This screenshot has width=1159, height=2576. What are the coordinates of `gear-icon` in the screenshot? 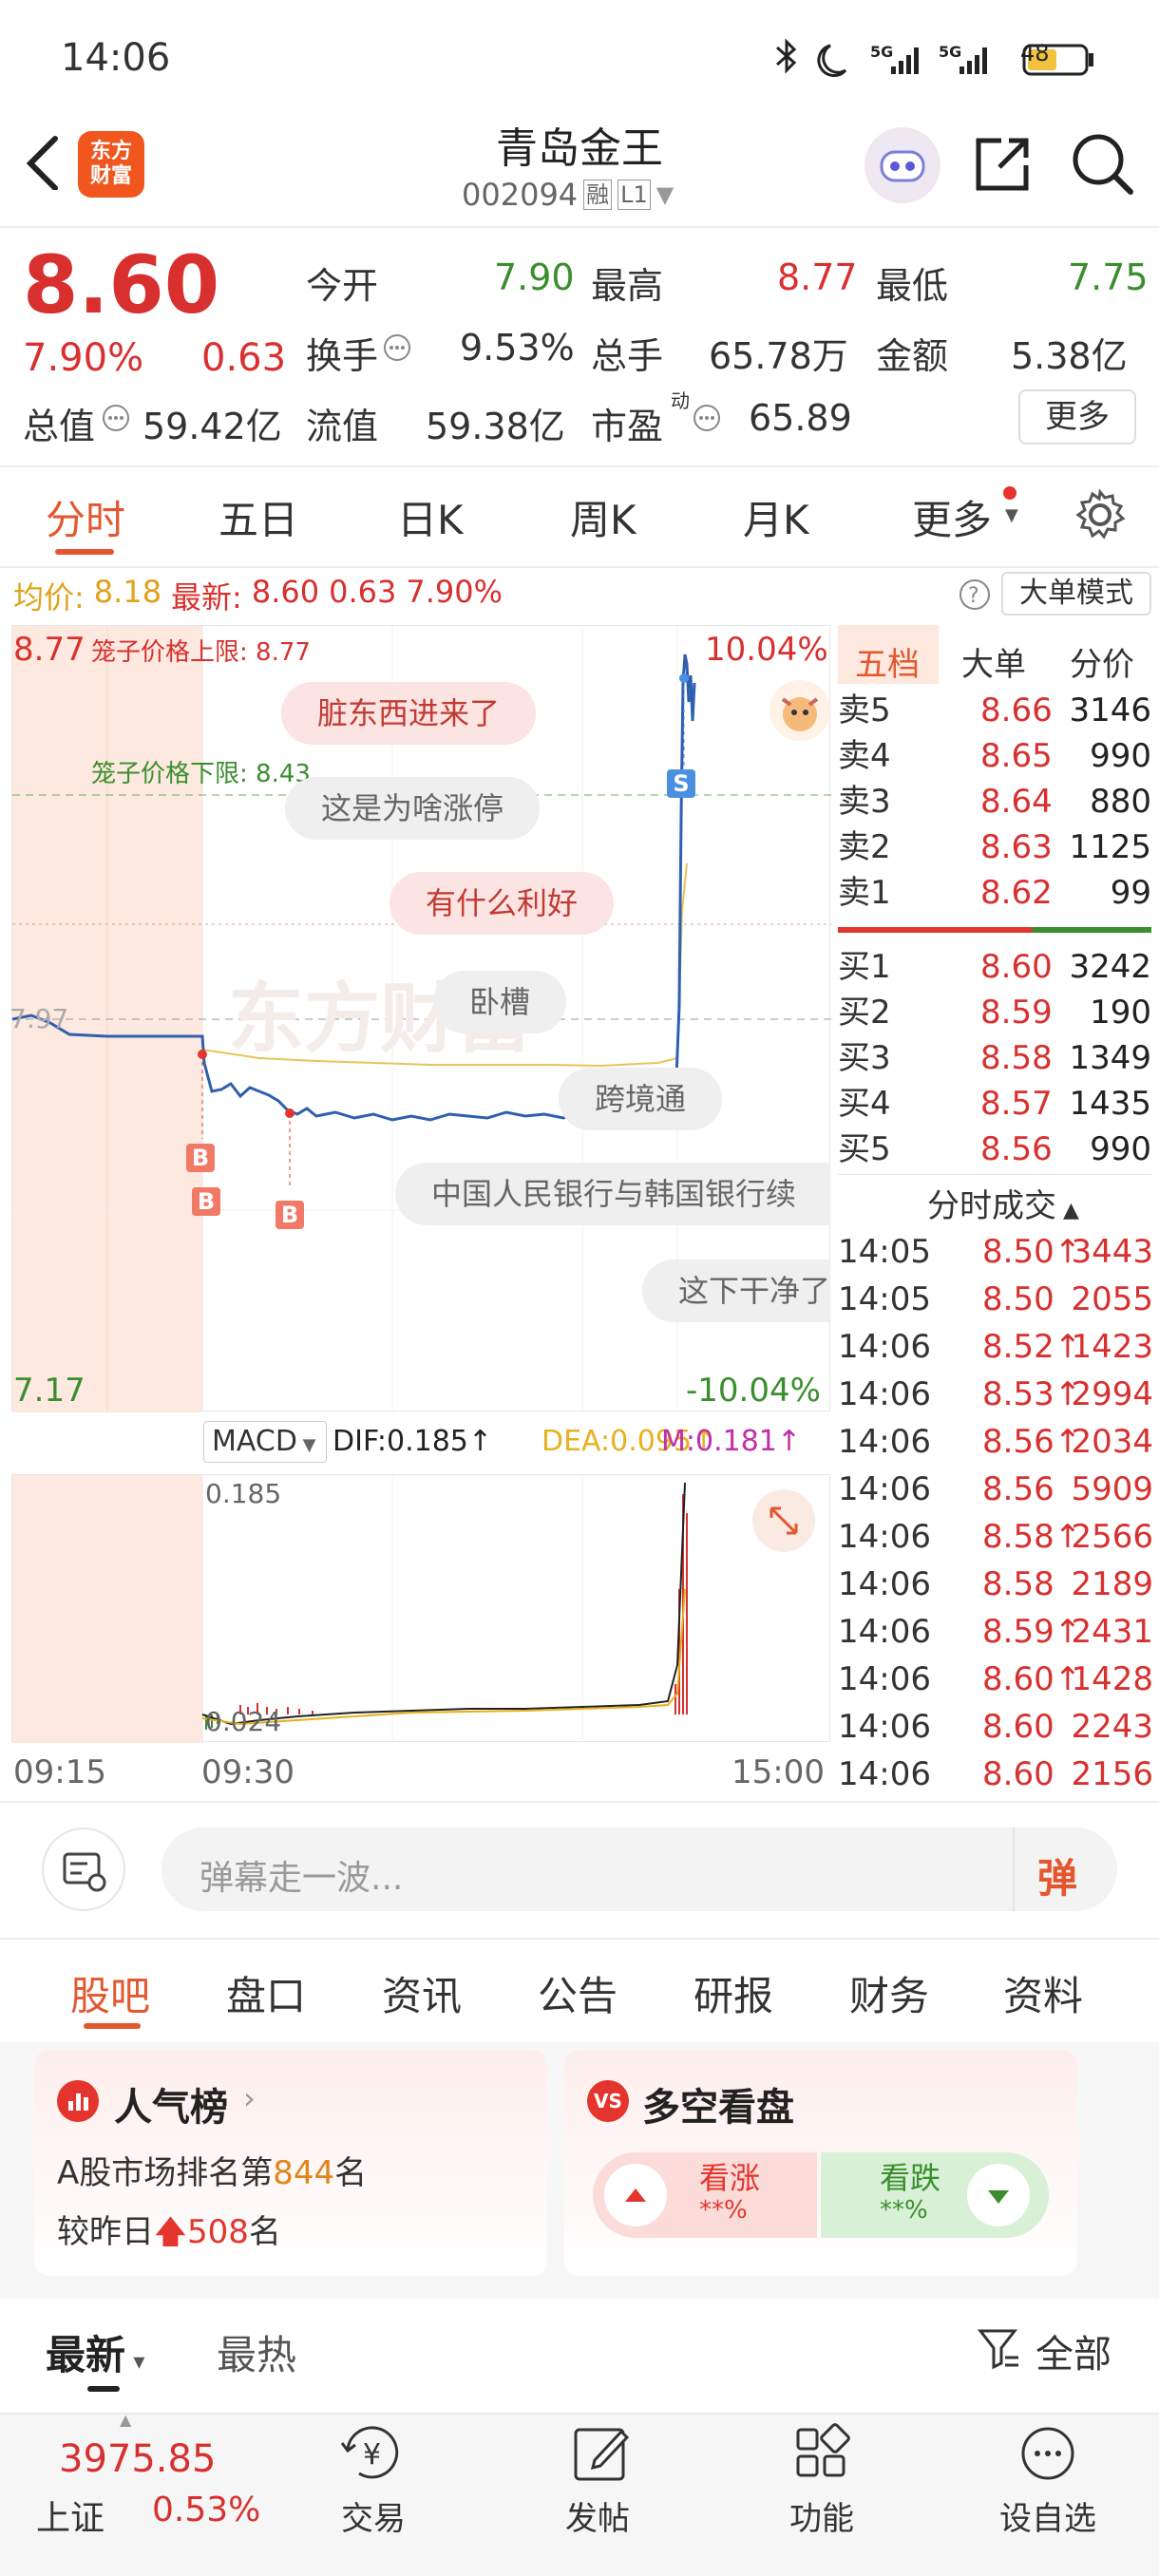 It's located at (1100, 514).